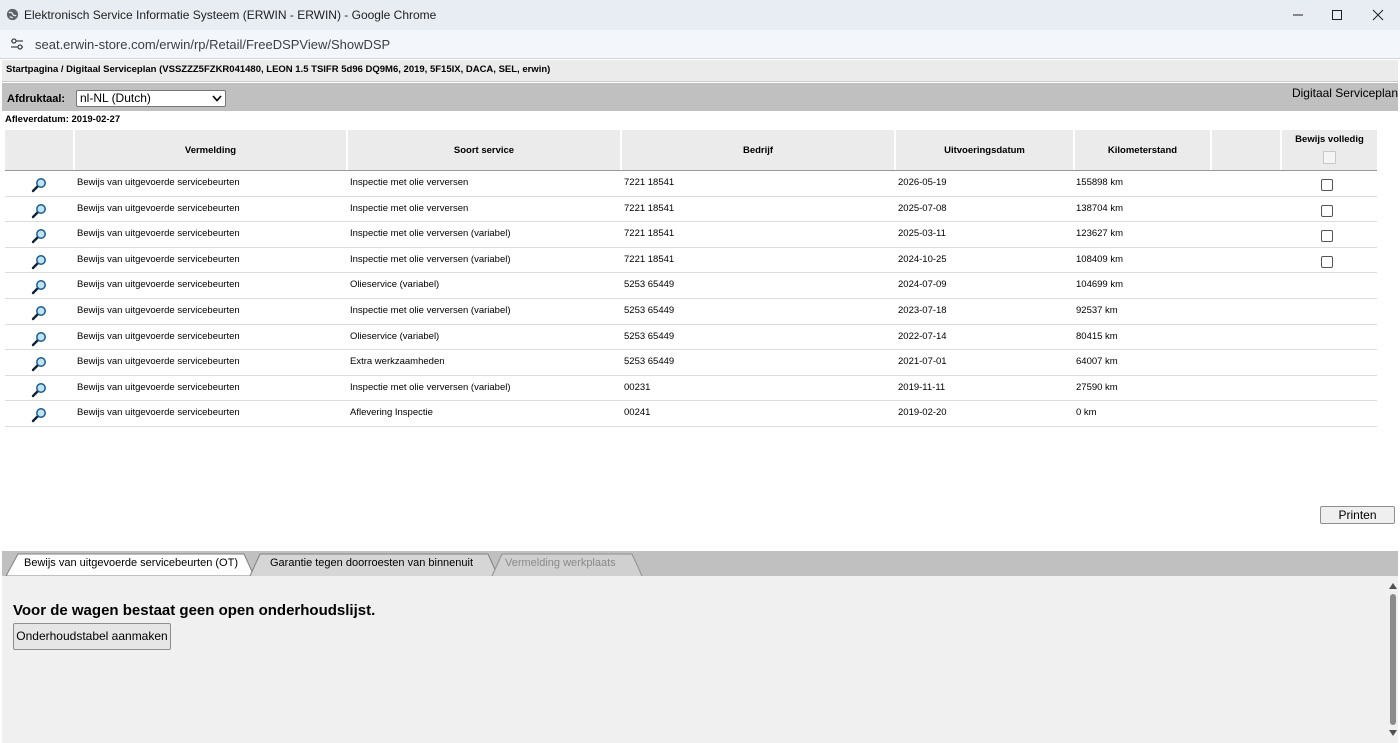 Image resolution: width=1400 pixels, height=743 pixels. I want to click on header-bewijs-volledig: Bewijs volledig, so click(1329, 150).